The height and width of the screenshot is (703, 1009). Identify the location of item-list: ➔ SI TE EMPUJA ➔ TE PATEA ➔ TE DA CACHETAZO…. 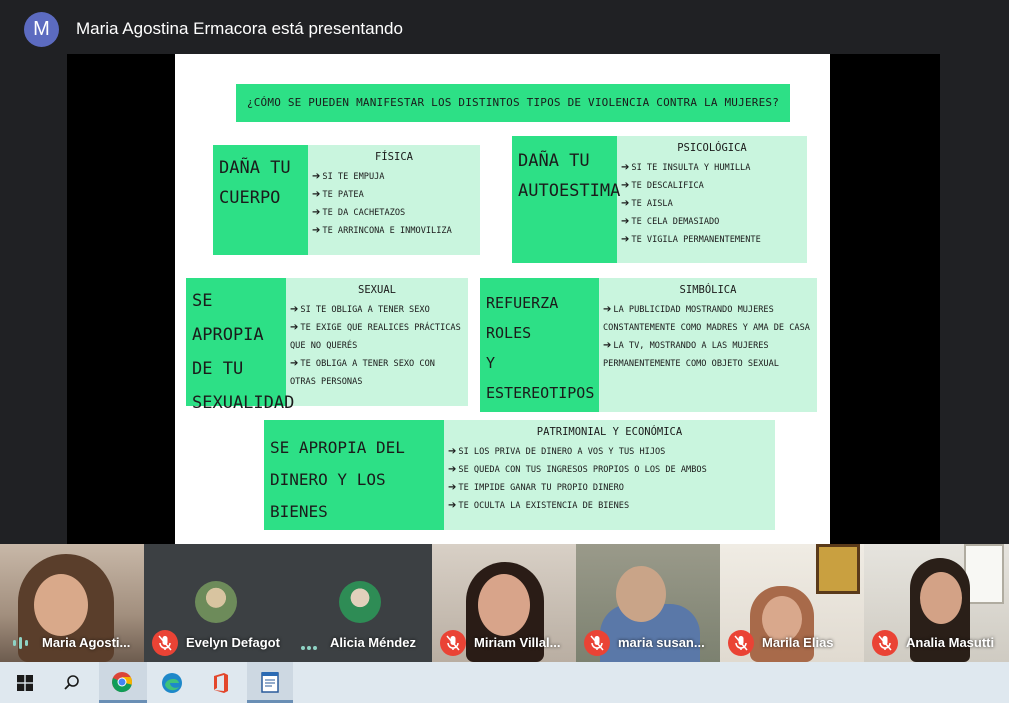
(394, 204).